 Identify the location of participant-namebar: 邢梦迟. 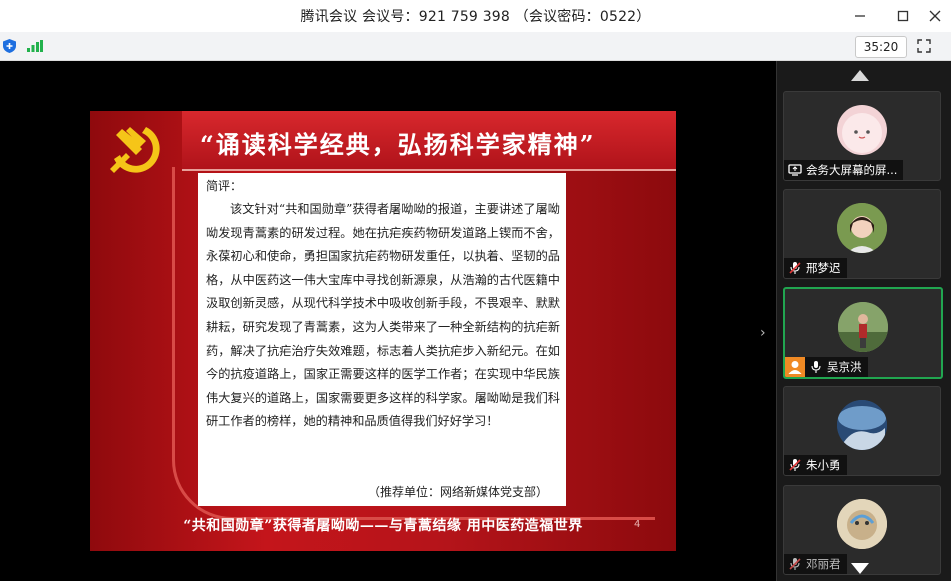
(815, 268).